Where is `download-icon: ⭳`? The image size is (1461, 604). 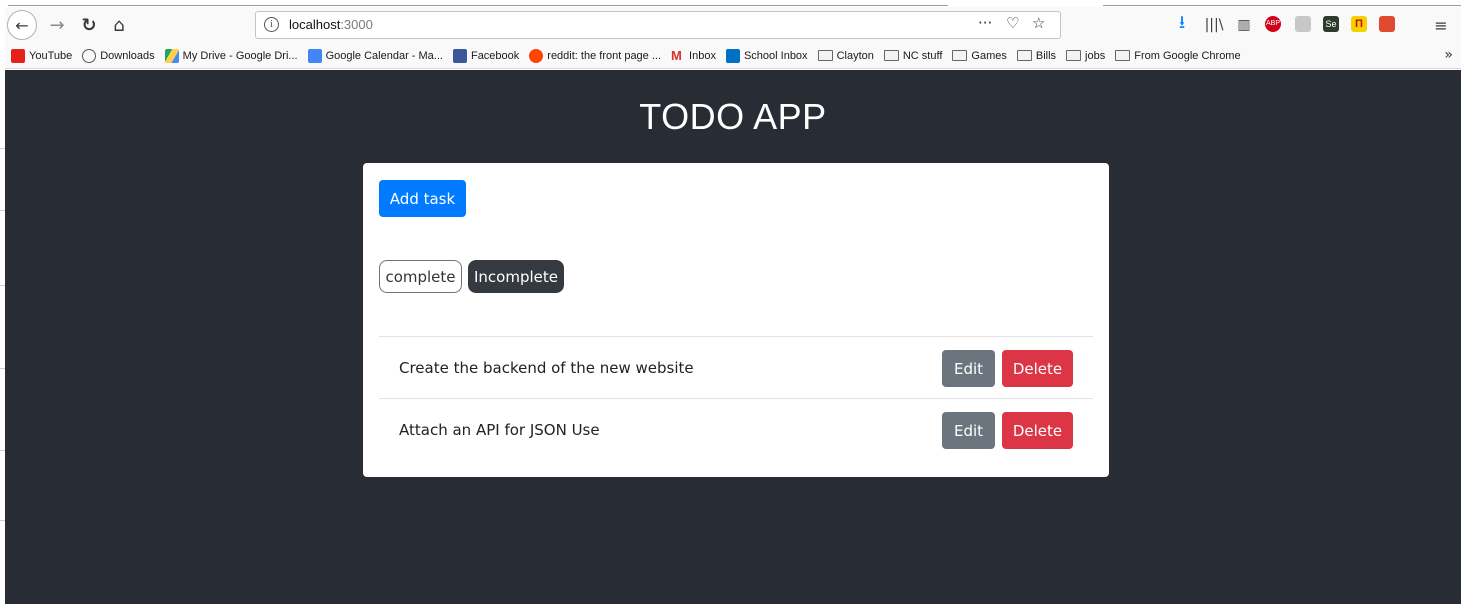 download-icon: ⭳ is located at coordinates (1182, 25).